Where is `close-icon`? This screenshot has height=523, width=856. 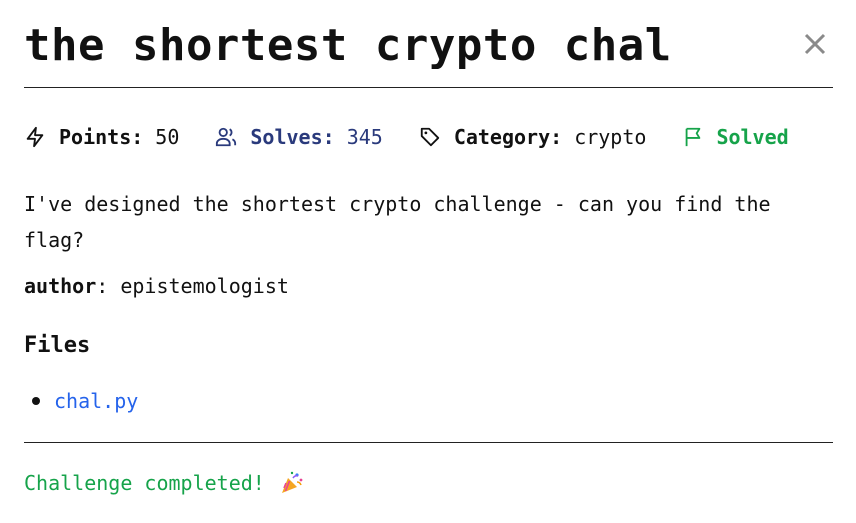
close-icon is located at coordinates (815, 44).